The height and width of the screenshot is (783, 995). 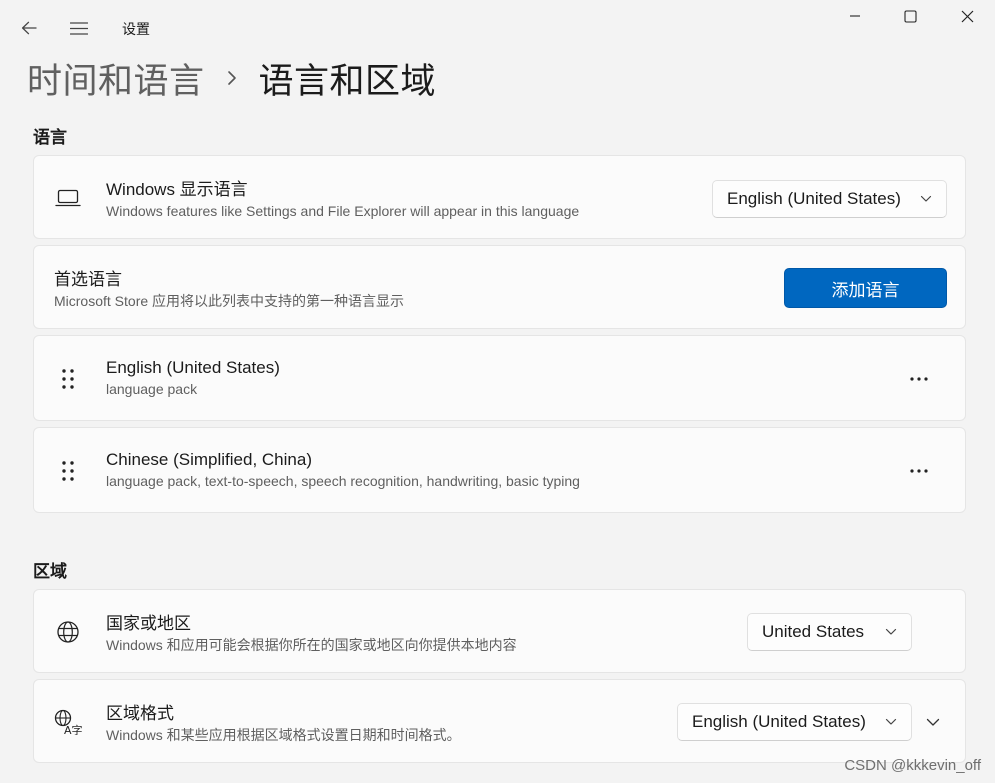 I want to click on regional-format-value: English (United States), so click(x=779, y=721).